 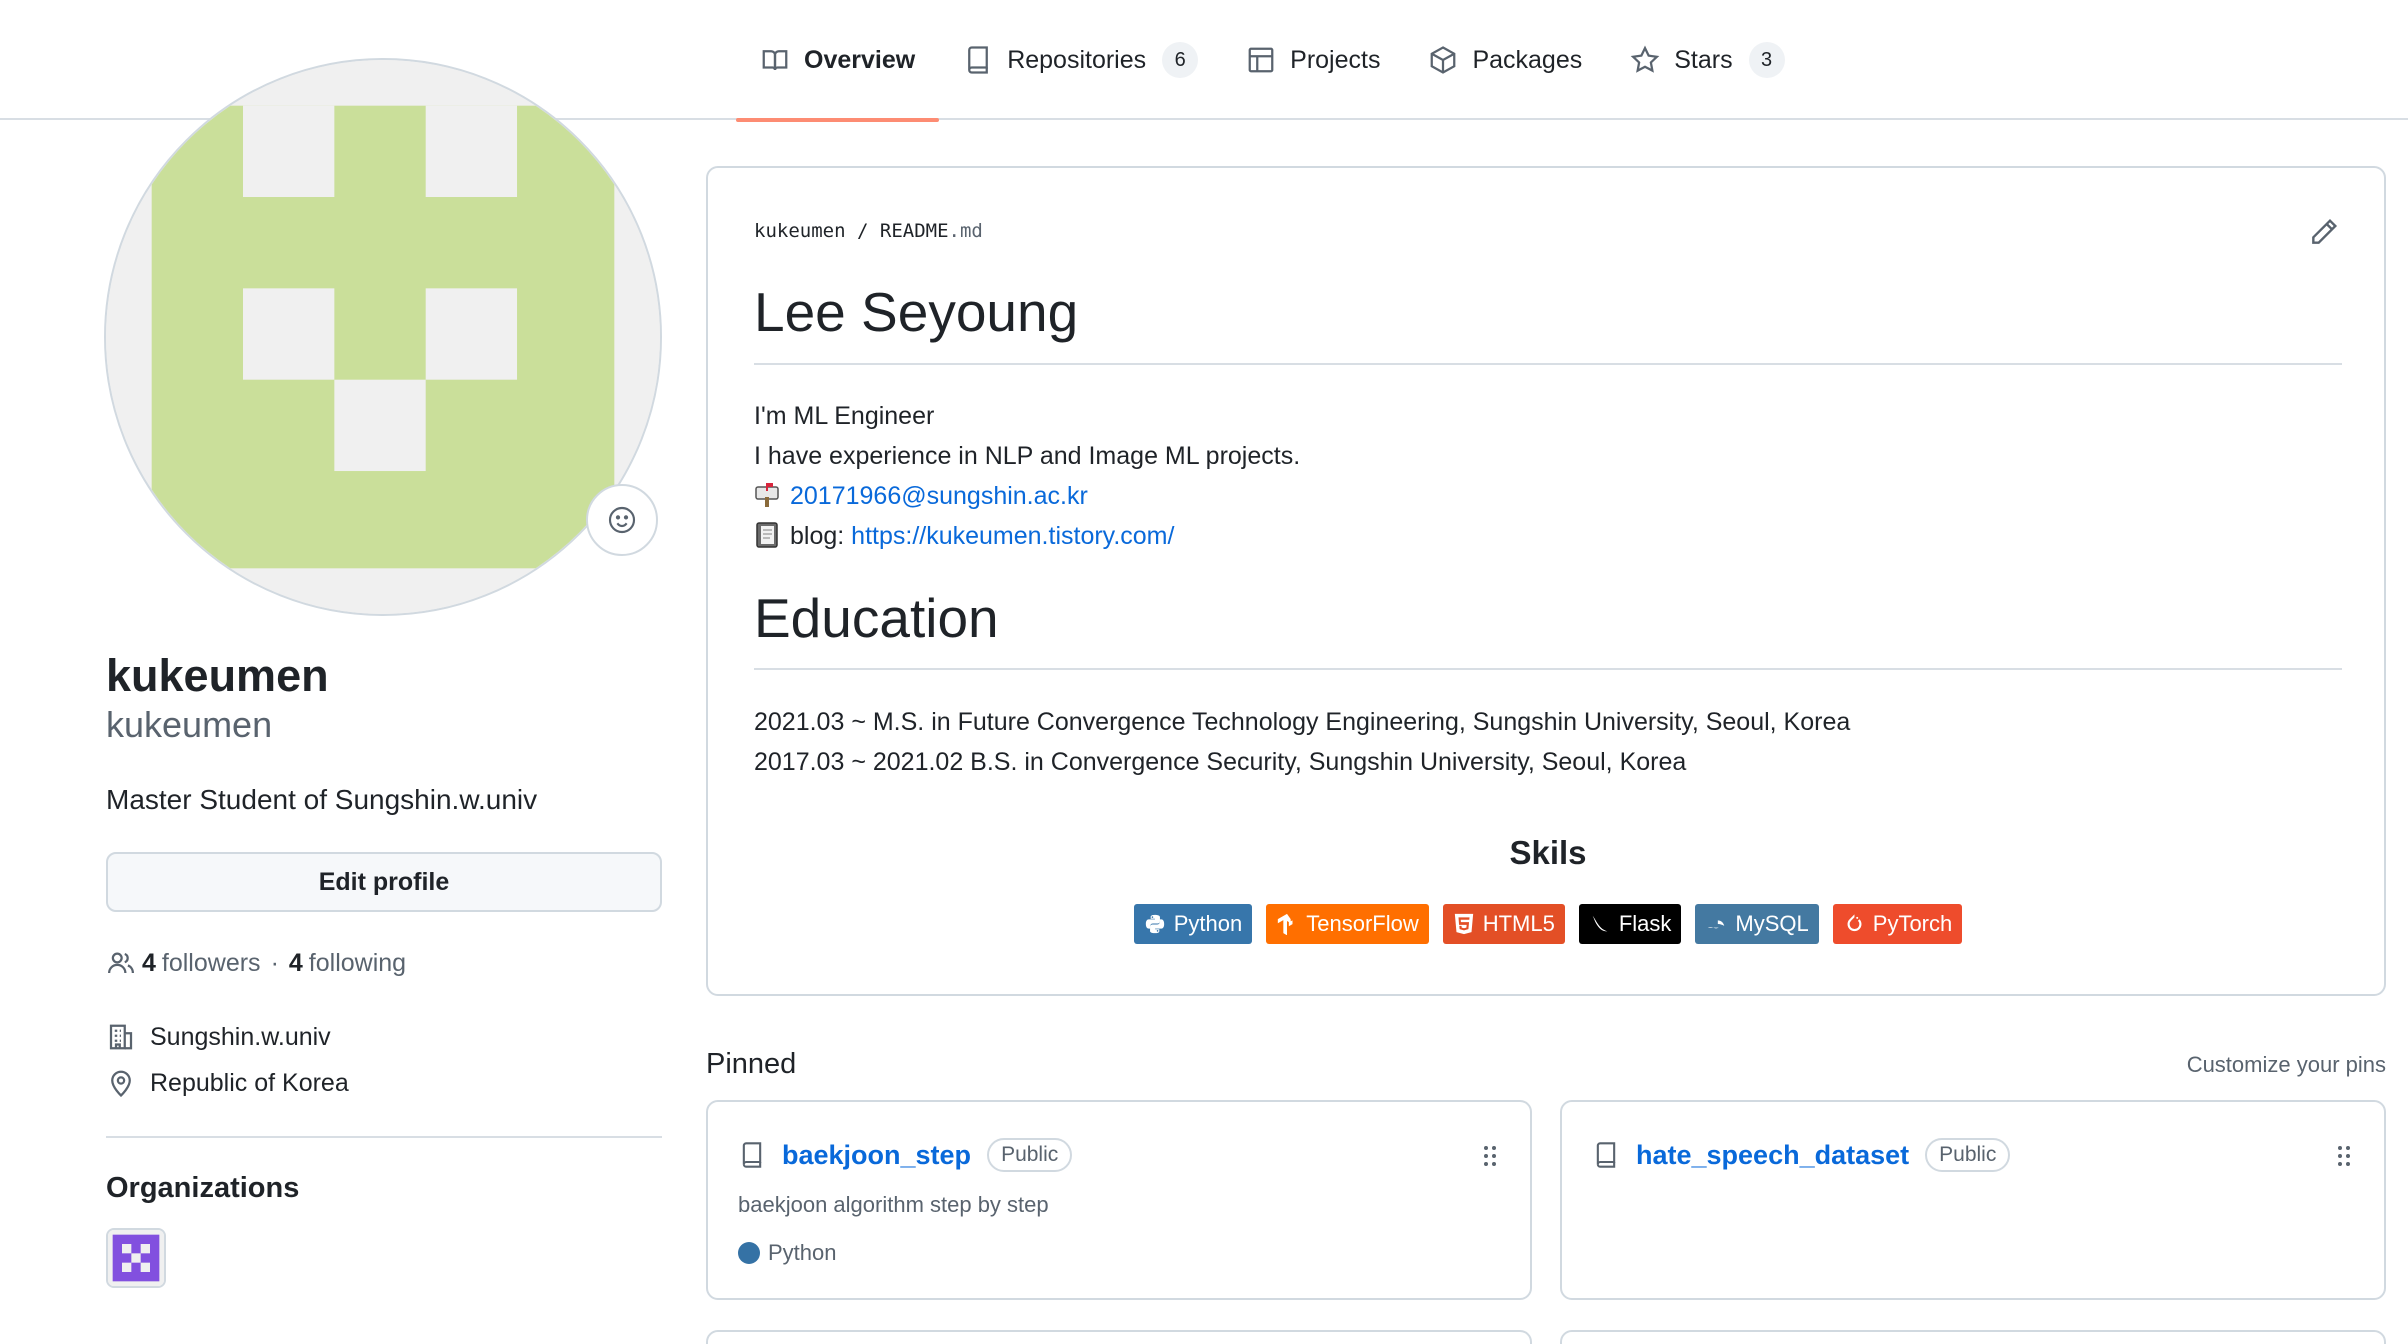 I want to click on identicon-avatar-image, so click(x=383, y=337).